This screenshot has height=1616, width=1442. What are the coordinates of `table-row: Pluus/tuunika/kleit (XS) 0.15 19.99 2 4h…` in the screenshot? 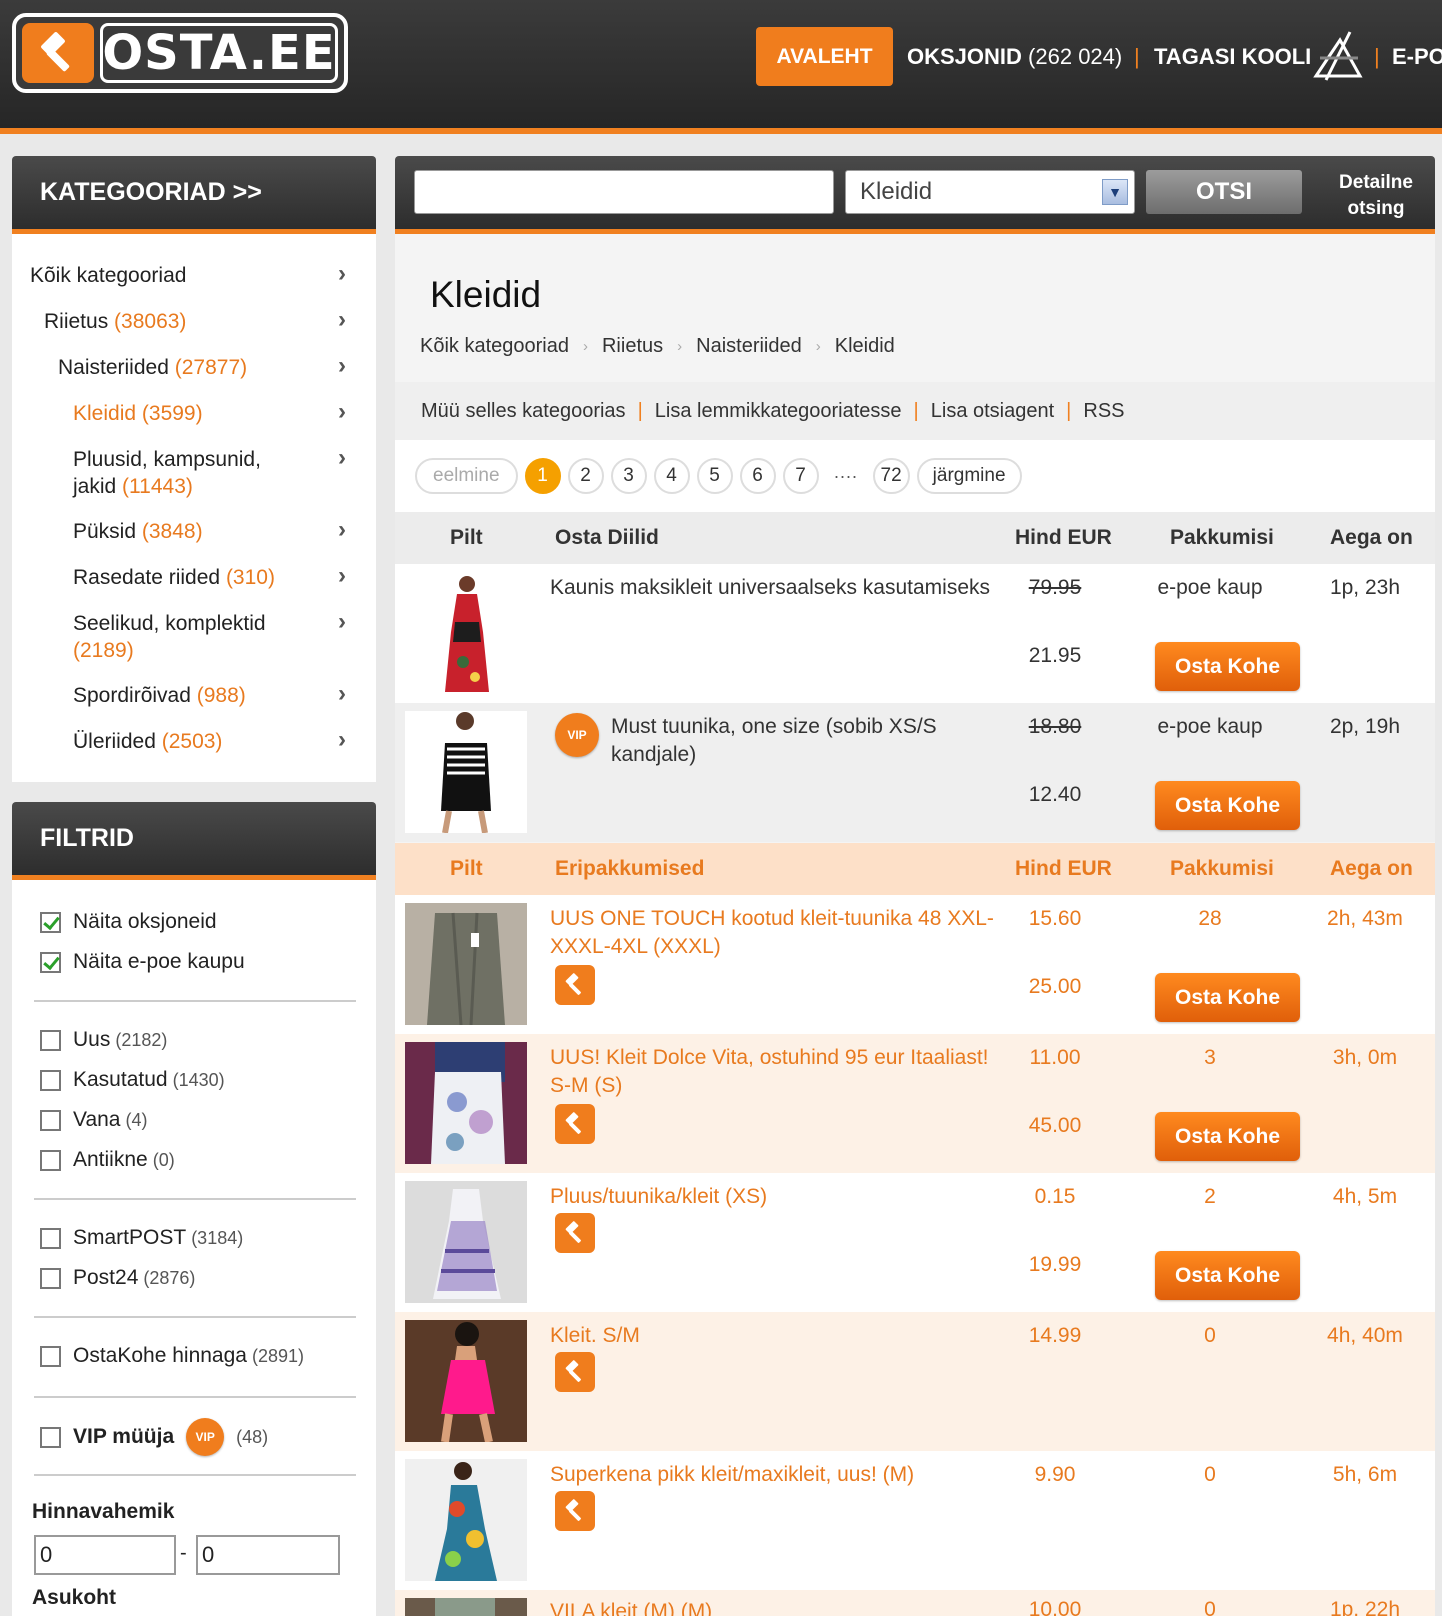 It's located at (915, 1242).